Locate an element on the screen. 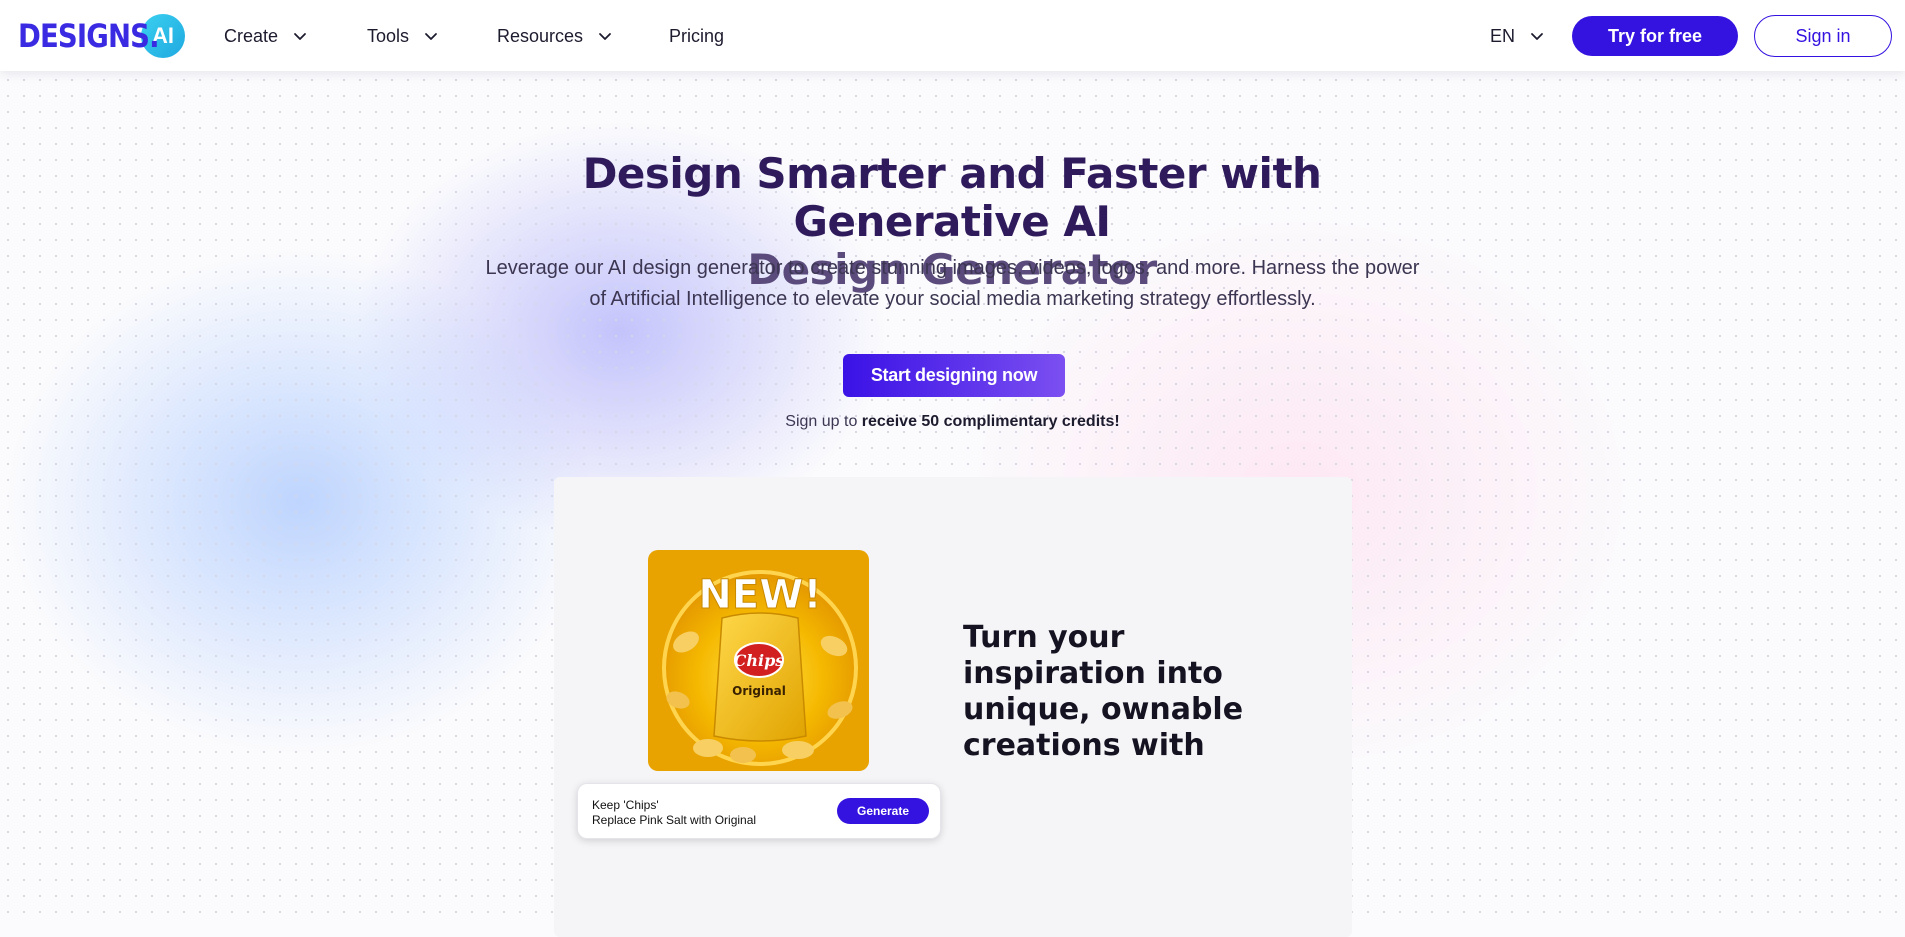  language-label: EN is located at coordinates (1503, 35).